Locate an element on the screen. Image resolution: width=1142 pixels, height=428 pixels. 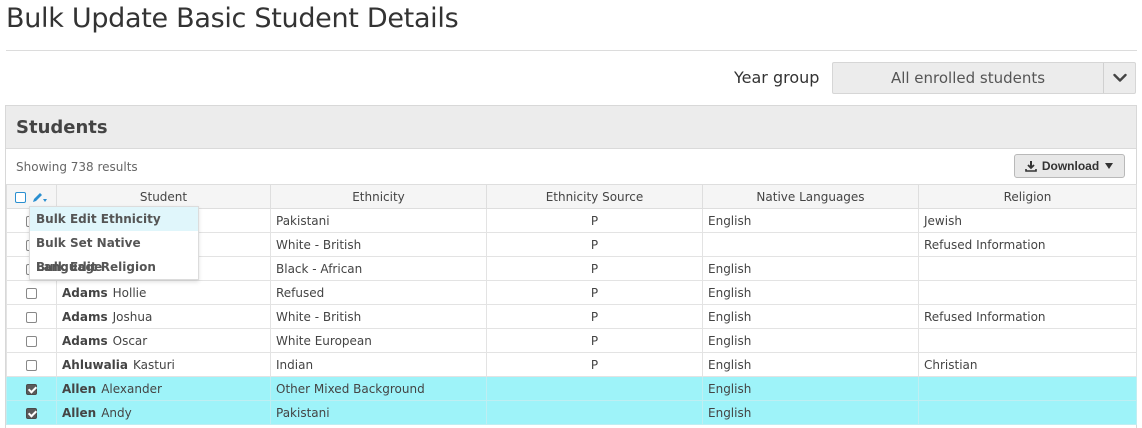
ethnicity-cell: Black - African is located at coordinates (378, 268).